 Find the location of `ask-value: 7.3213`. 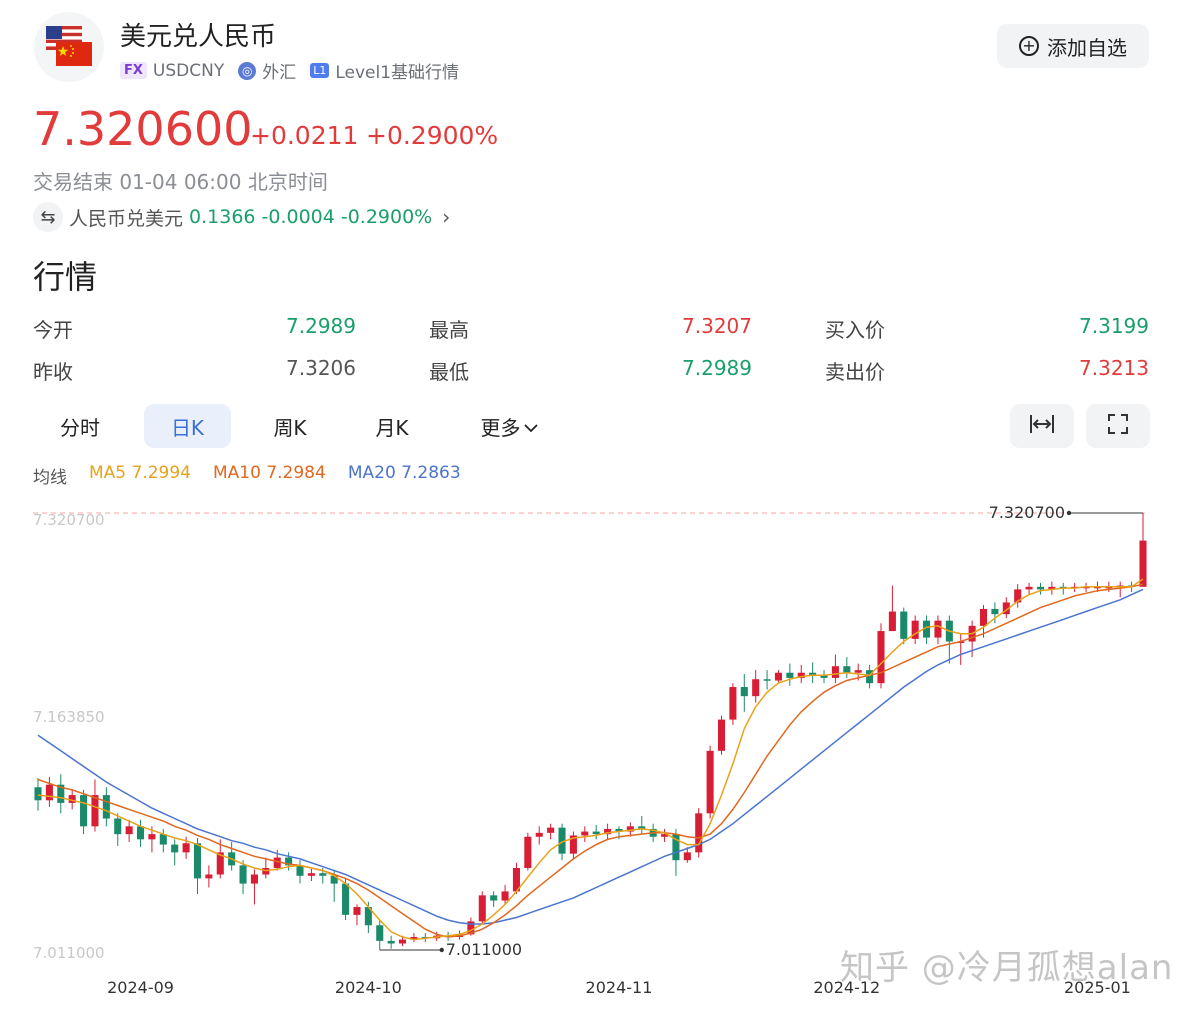

ask-value: 7.3213 is located at coordinates (1114, 368).